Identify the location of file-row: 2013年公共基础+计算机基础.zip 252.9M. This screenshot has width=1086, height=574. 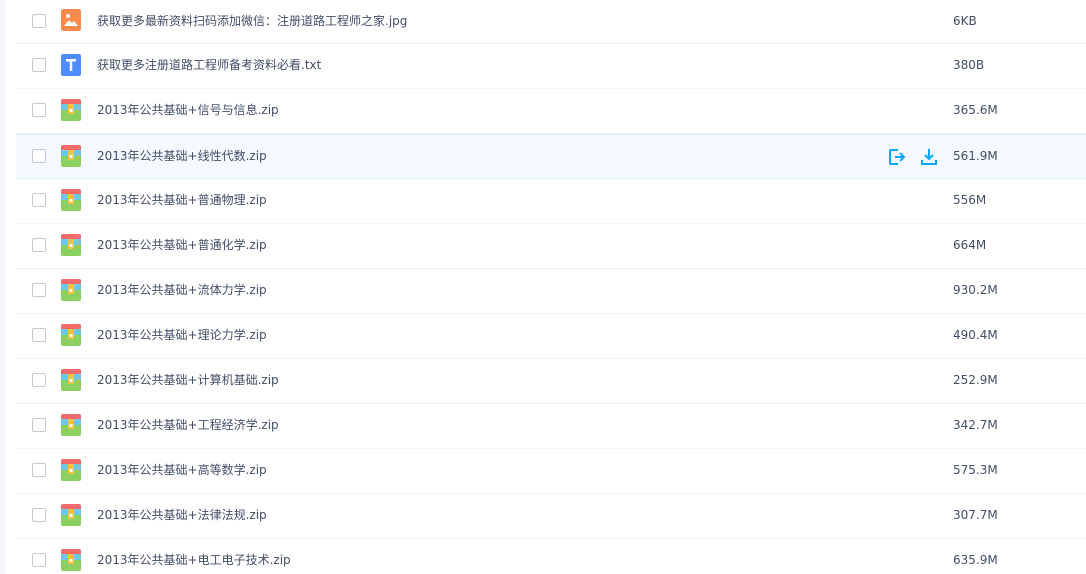
(551, 381).